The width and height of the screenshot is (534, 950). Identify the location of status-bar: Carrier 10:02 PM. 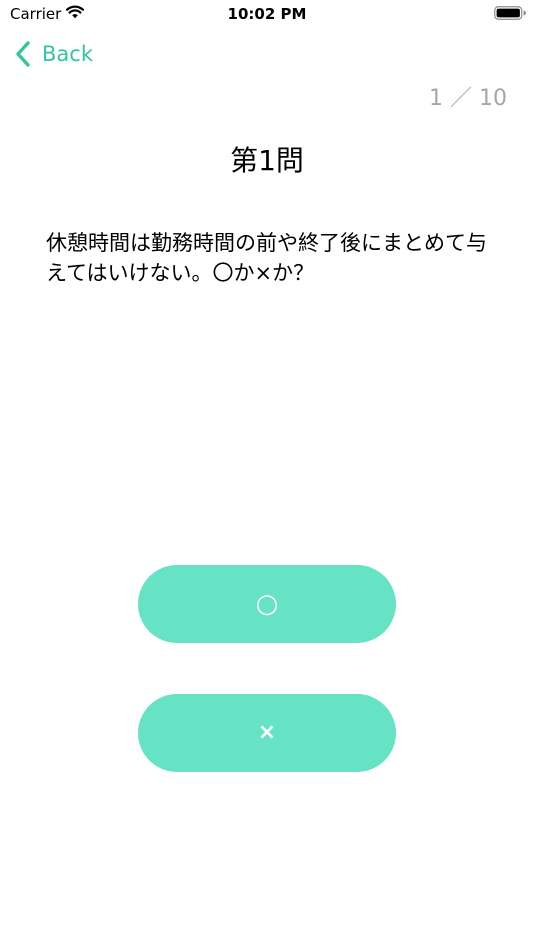
(267, 14).